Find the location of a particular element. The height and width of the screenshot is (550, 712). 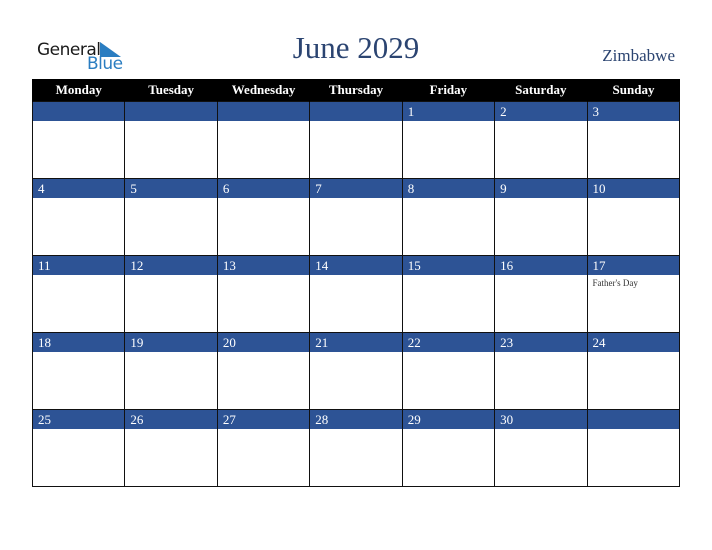

day-number: 21 is located at coordinates (356, 342).